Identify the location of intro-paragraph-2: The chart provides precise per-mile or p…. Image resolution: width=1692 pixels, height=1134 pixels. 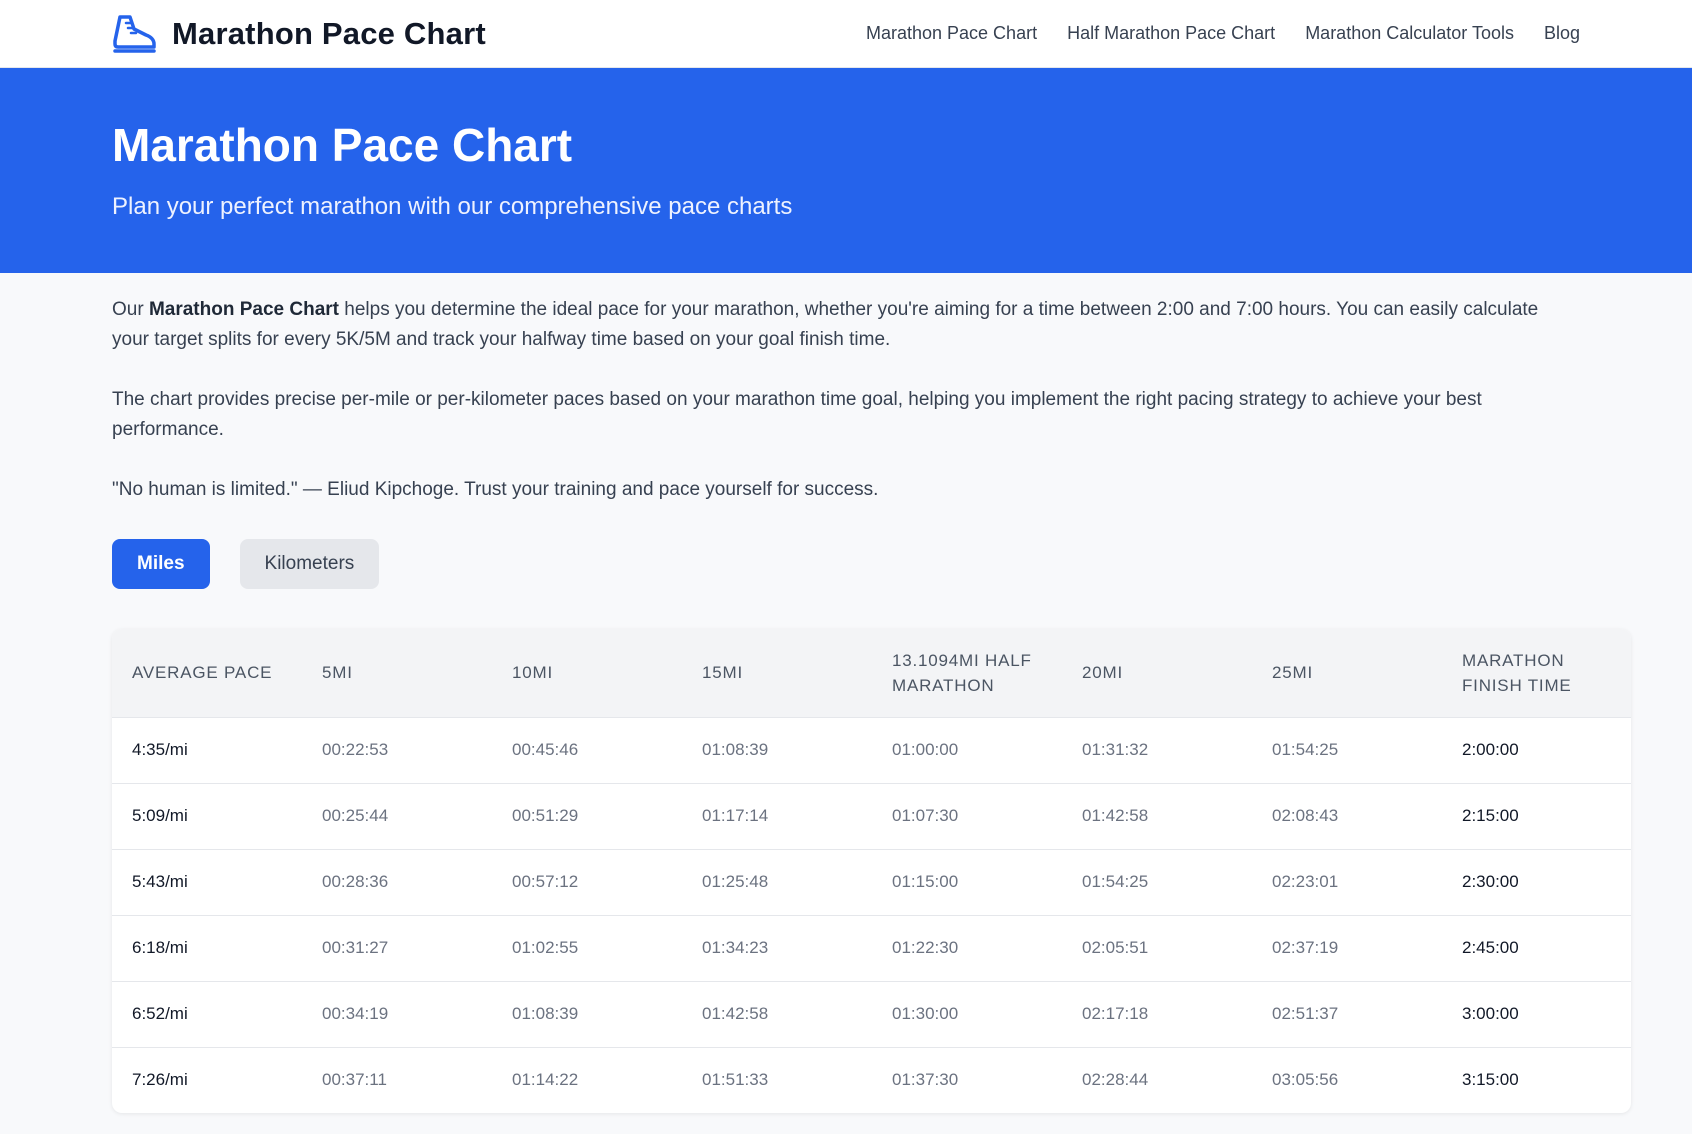
(797, 414).